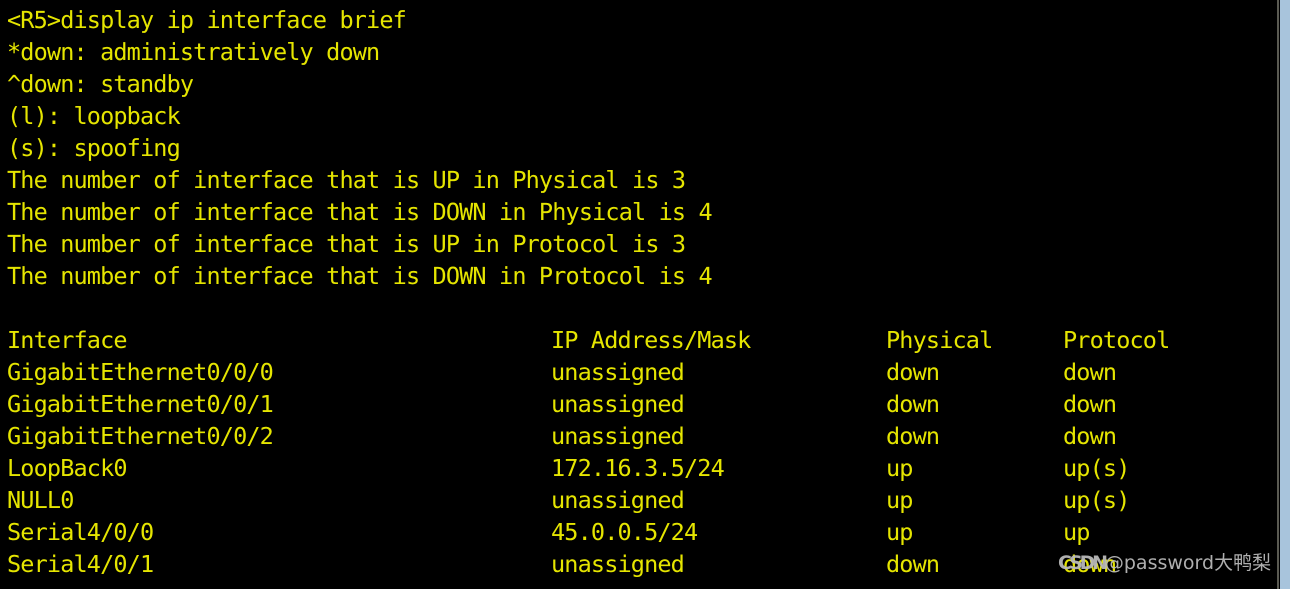 The width and height of the screenshot is (1290, 589). Describe the element at coordinates (651, 340) in the screenshot. I see `column-header-ip-address-mask: IP Address/Mask` at that location.